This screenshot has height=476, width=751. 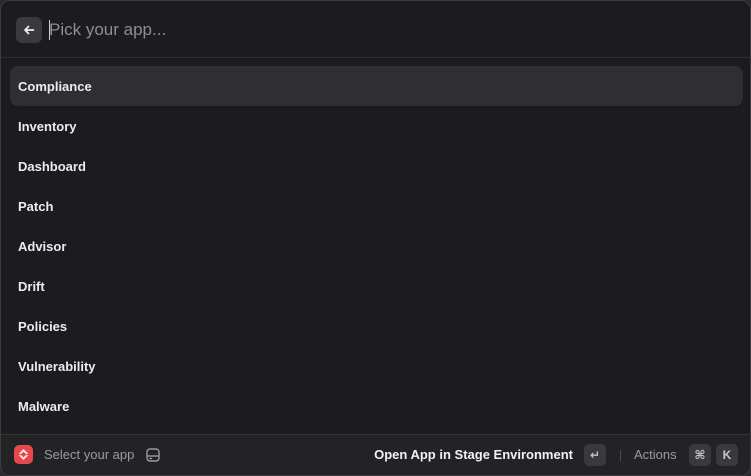 What do you see at coordinates (376, 406) in the screenshot?
I see `list-item-malware: Malware` at bounding box center [376, 406].